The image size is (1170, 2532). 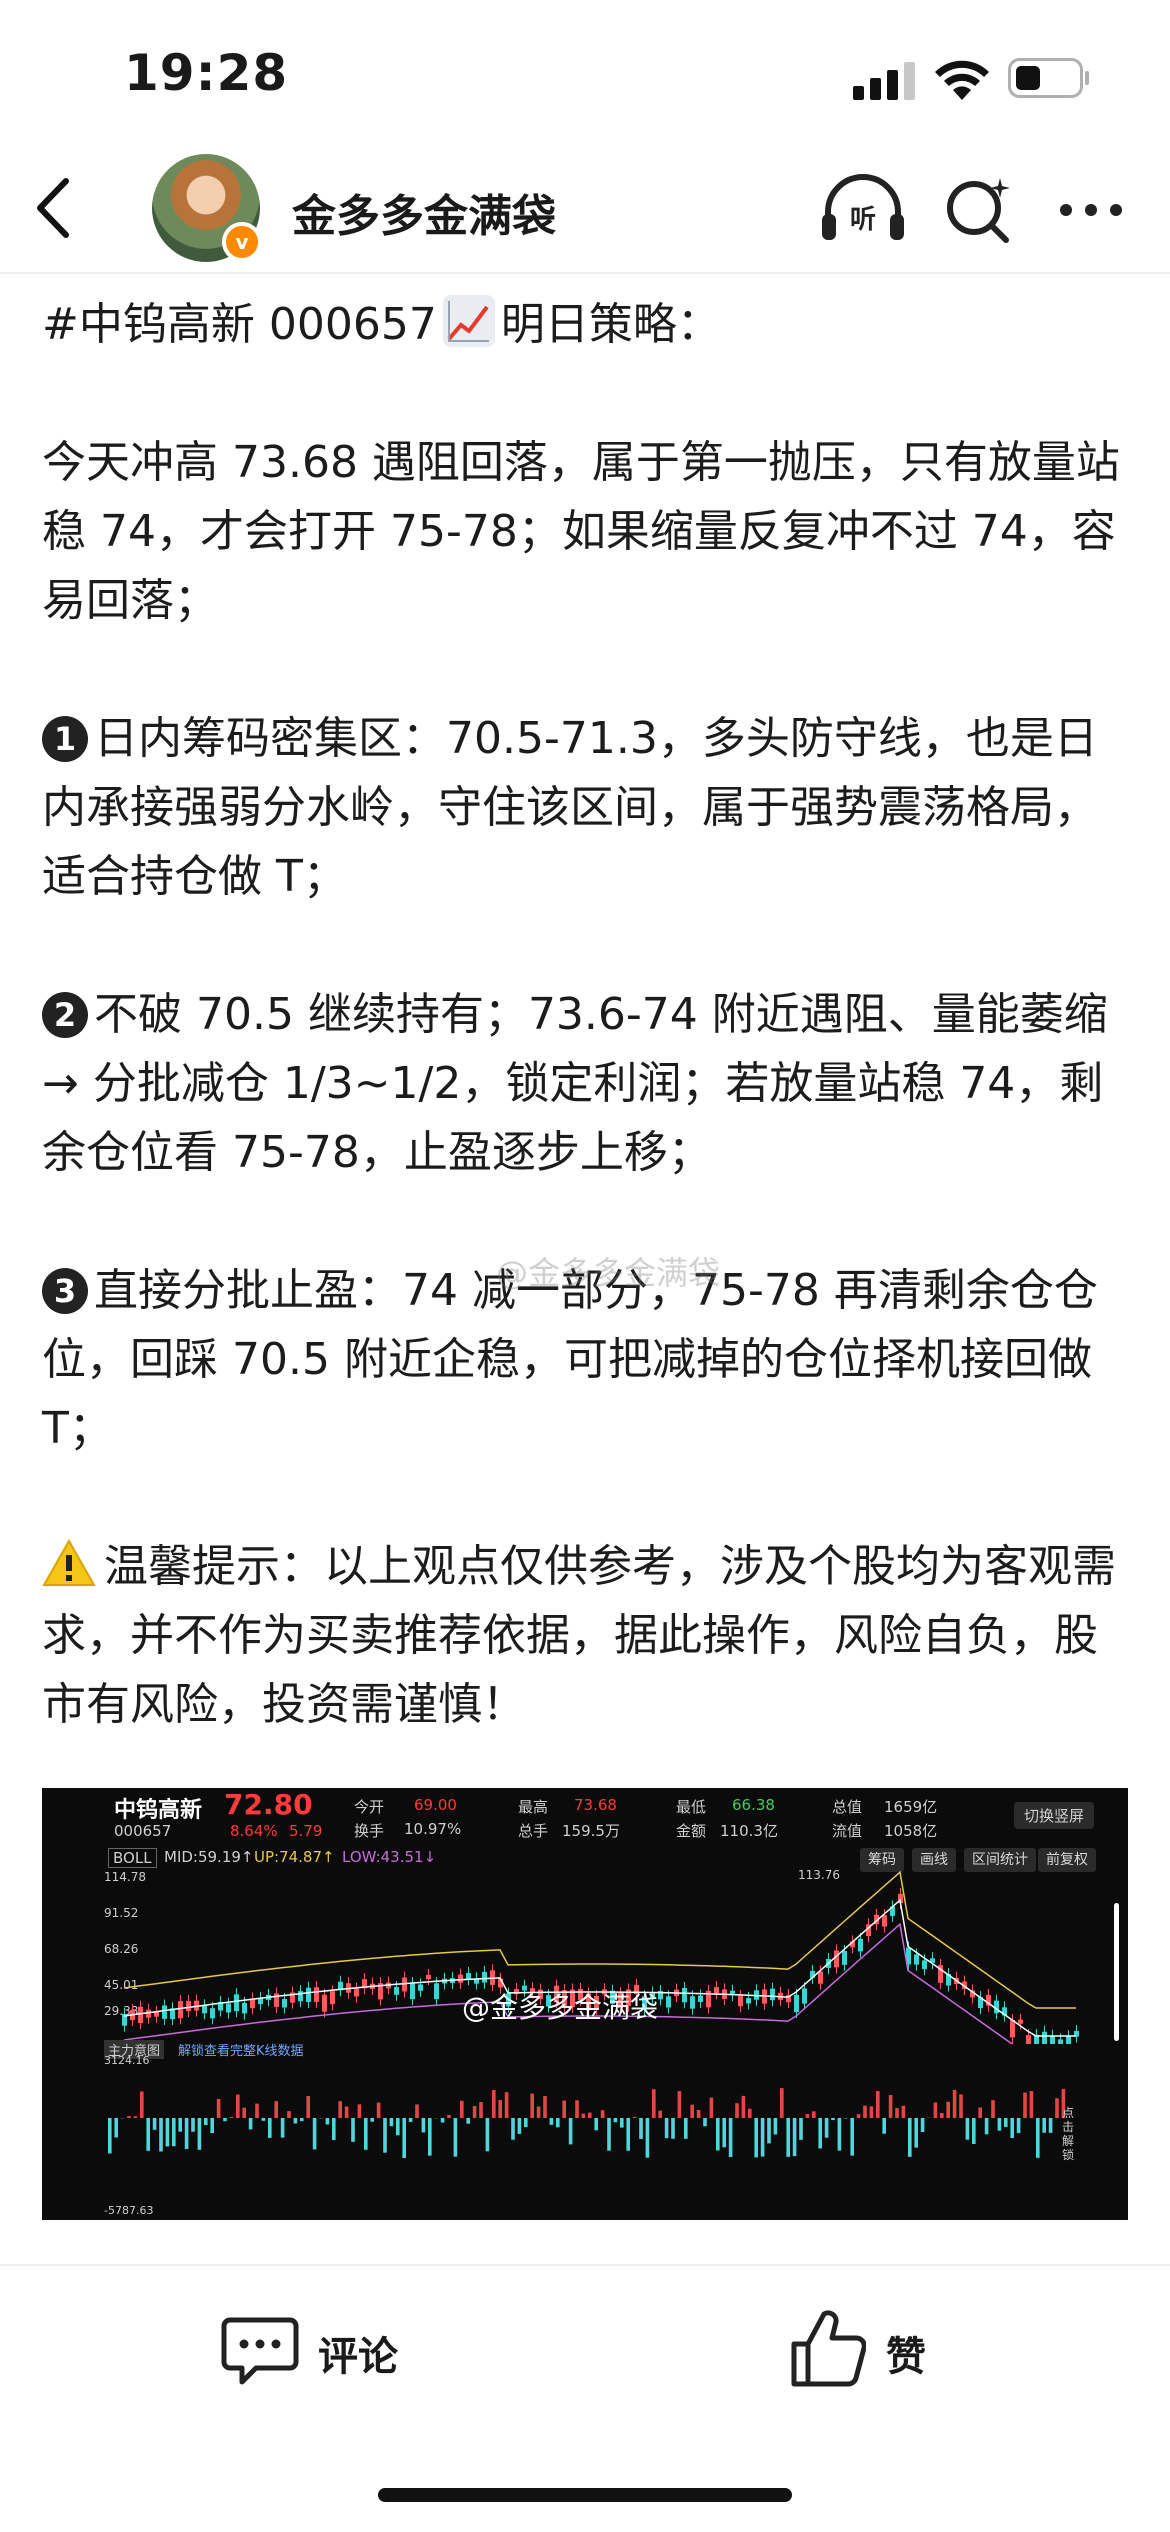 What do you see at coordinates (239, 324) in the screenshot?
I see `post-hashtag: #中钨高新 000657` at bounding box center [239, 324].